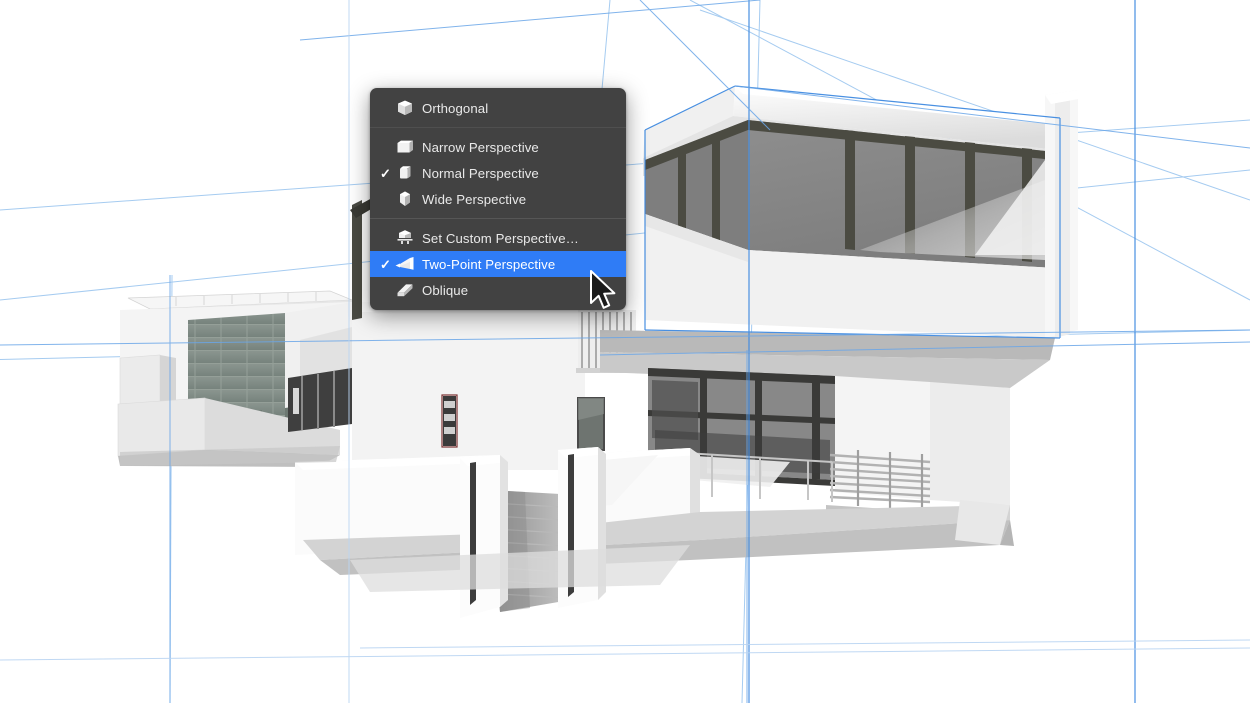 This screenshot has height=703, width=1250. What do you see at coordinates (489, 264) in the screenshot?
I see `menu-item-label: Two-Point Perspective` at bounding box center [489, 264].